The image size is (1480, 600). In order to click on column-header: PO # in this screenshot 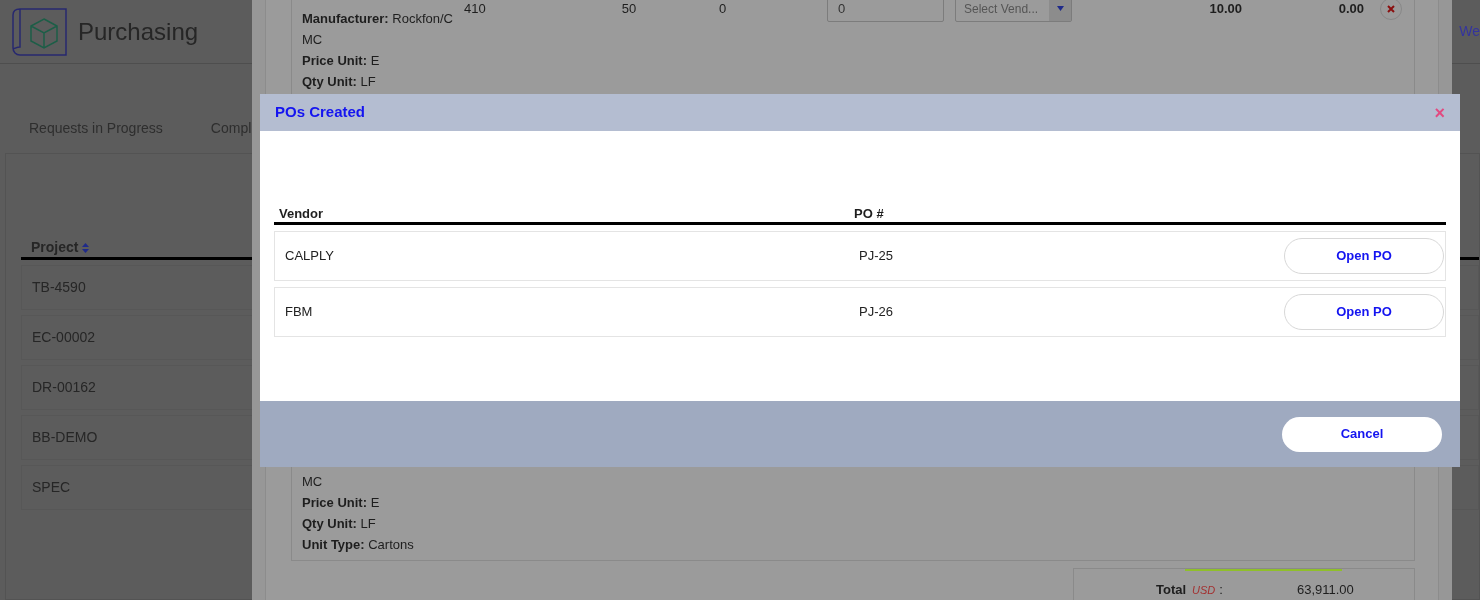, I will do `click(869, 213)`.